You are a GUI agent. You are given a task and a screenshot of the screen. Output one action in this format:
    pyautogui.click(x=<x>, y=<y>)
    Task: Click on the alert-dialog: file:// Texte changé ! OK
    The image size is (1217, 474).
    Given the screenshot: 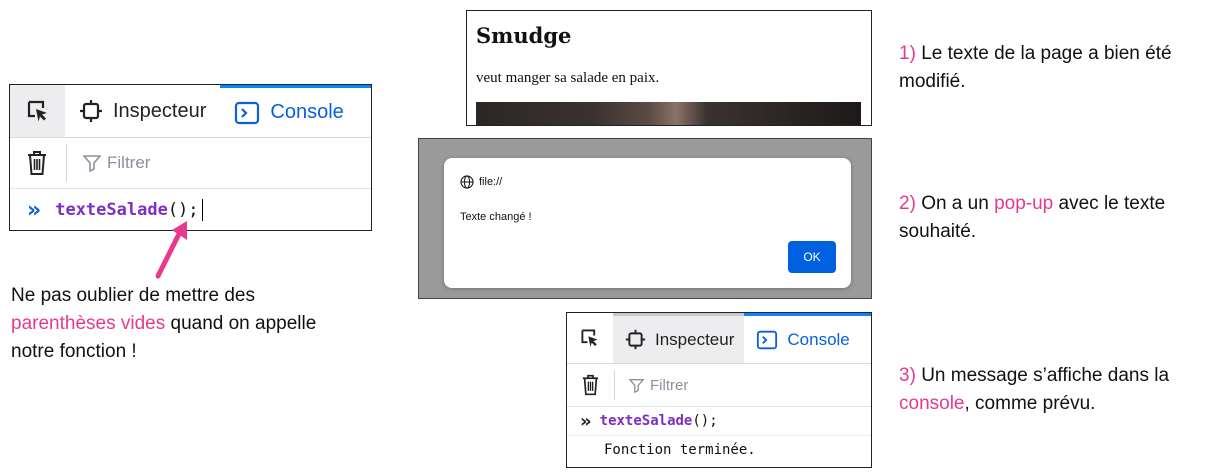 What is the action you would take?
    pyautogui.click(x=647, y=223)
    